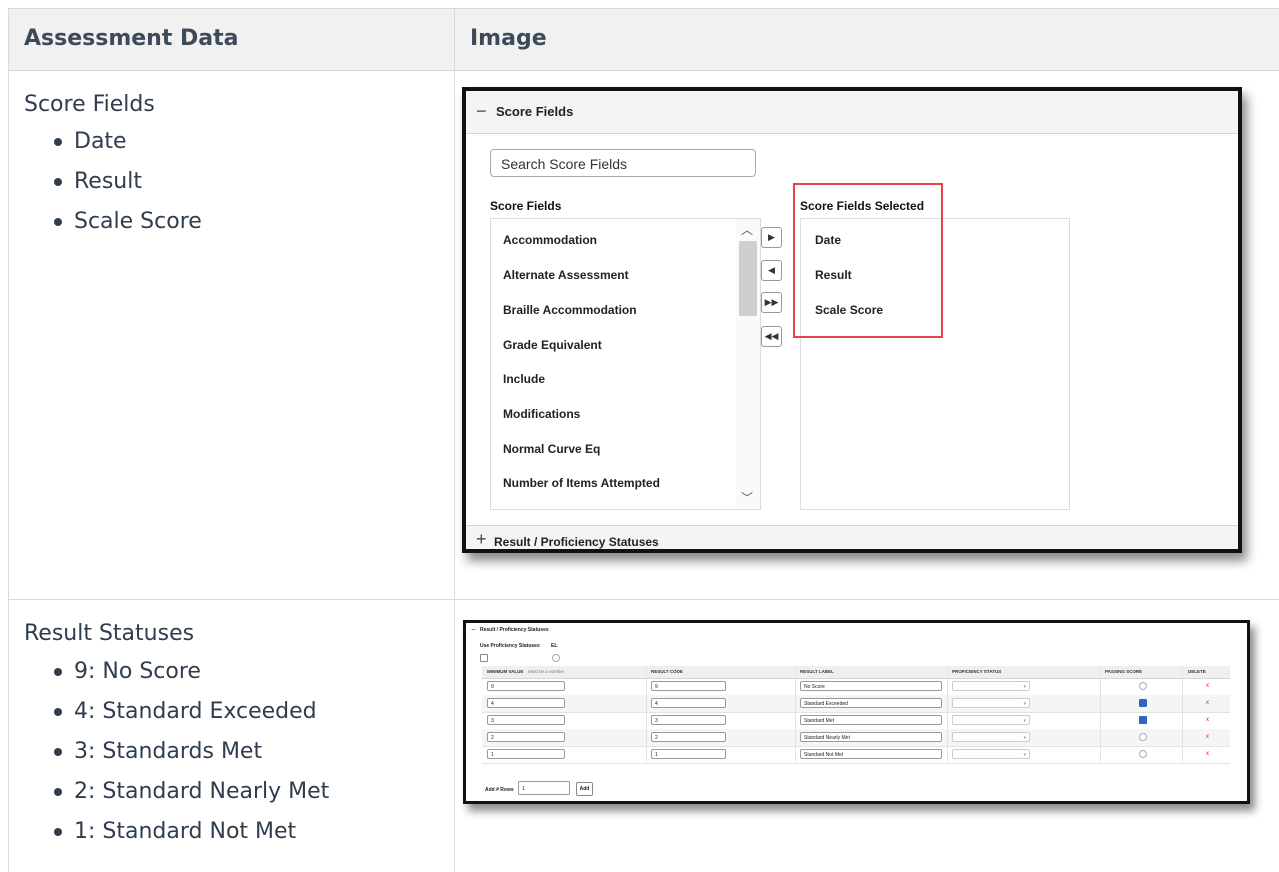 The image size is (1279, 872). What do you see at coordinates (526, 703) in the screenshot?
I see `minimum-value-input: 4` at bounding box center [526, 703].